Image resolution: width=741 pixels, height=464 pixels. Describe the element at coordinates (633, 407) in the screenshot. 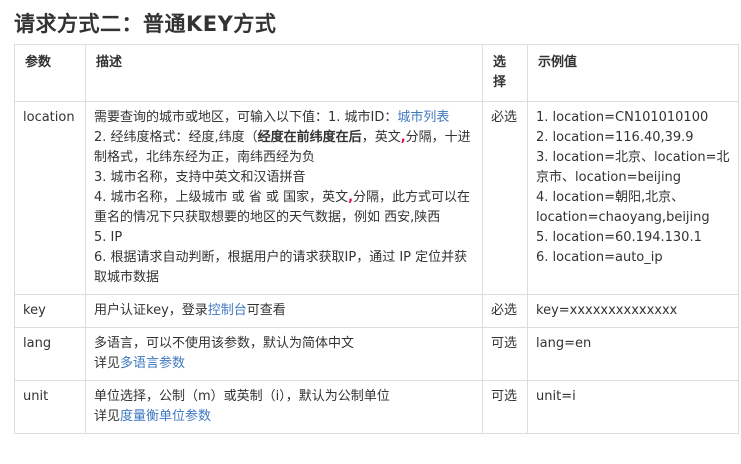

I see `param-example: unit=i` at that location.